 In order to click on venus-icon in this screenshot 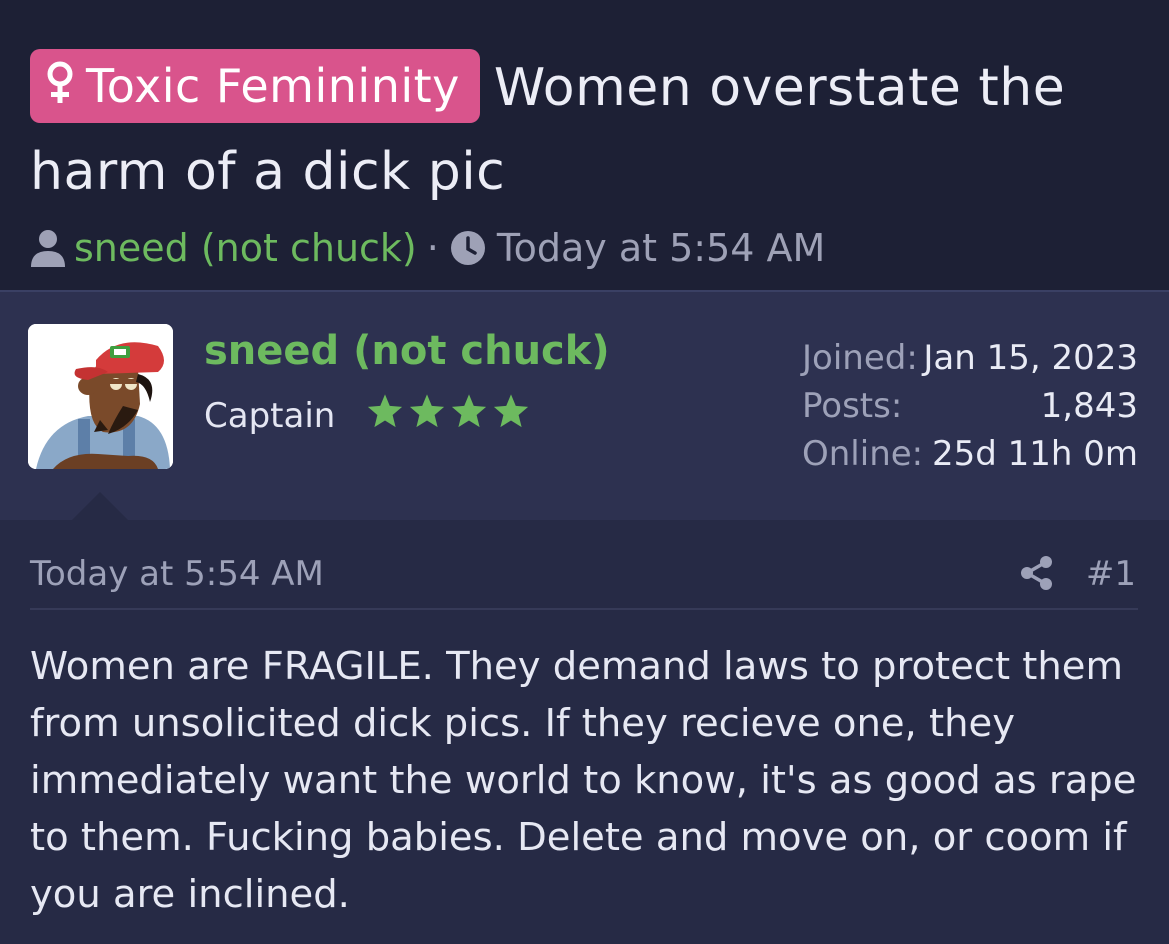, I will do `click(60, 82)`.